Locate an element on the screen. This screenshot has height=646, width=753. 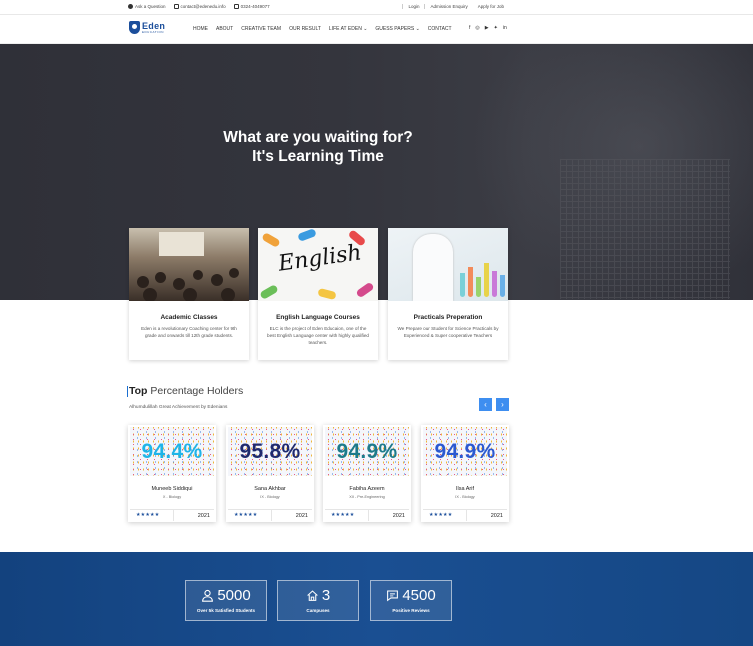
stat-value: 5000 is located at coordinates (234, 595).